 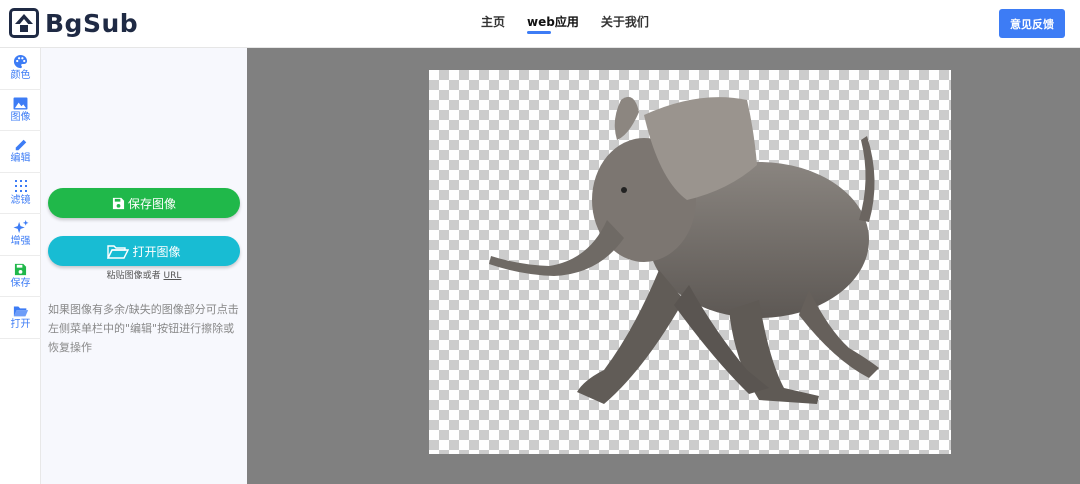 I want to click on sidebar-item-save: 保存, so click(x=20, y=276).